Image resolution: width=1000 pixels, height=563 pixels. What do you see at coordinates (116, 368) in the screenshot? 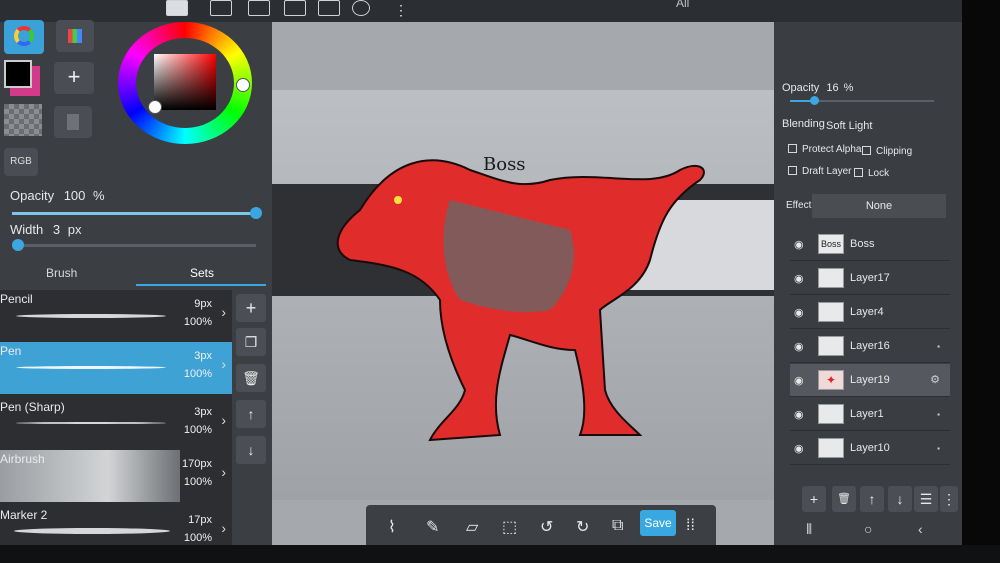
I see `brush-item-pen: Pen 3px 100% ›` at bounding box center [116, 368].